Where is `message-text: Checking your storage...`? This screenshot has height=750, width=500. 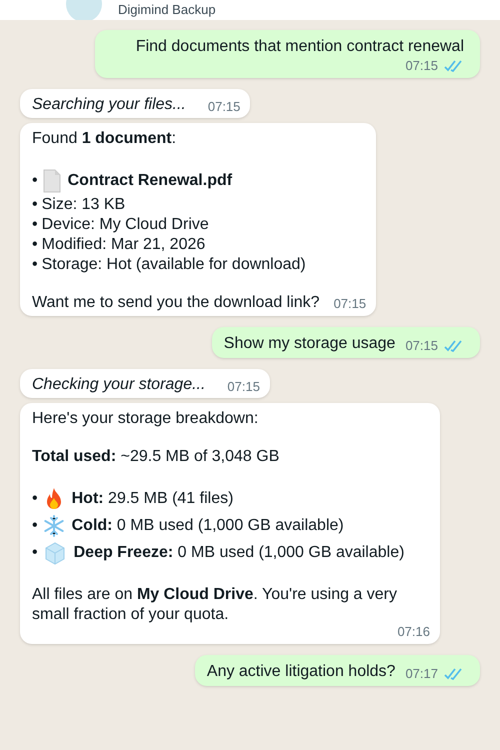
message-text: Checking your storage... is located at coordinates (119, 385).